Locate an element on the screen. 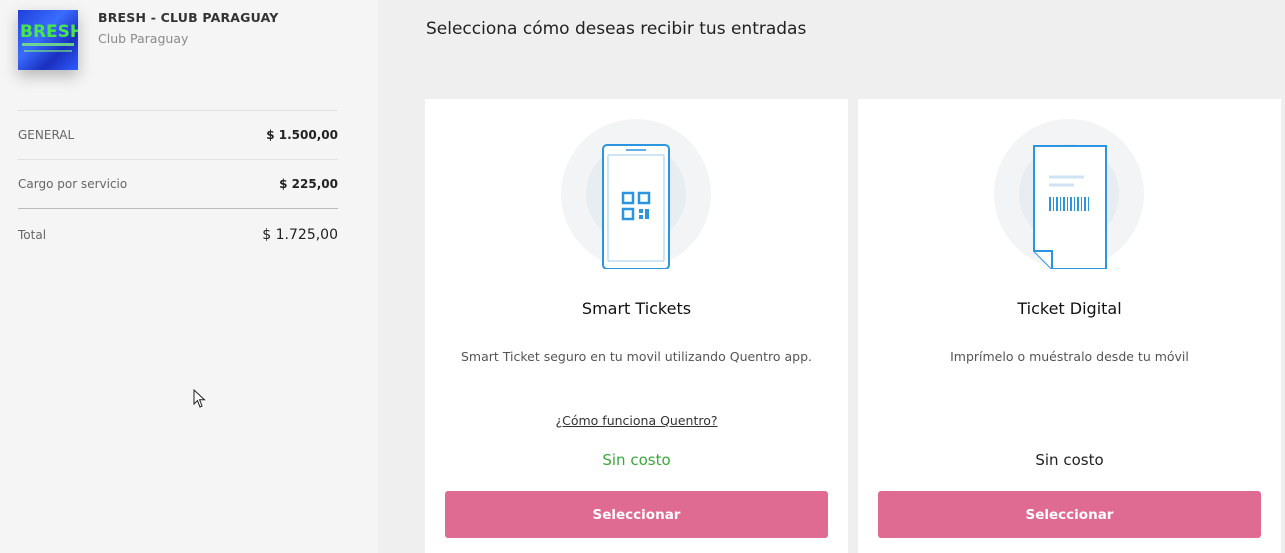 The width and height of the screenshot is (1285, 553). event-thumbnail-logo: BRESH is located at coordinates (49, 32).